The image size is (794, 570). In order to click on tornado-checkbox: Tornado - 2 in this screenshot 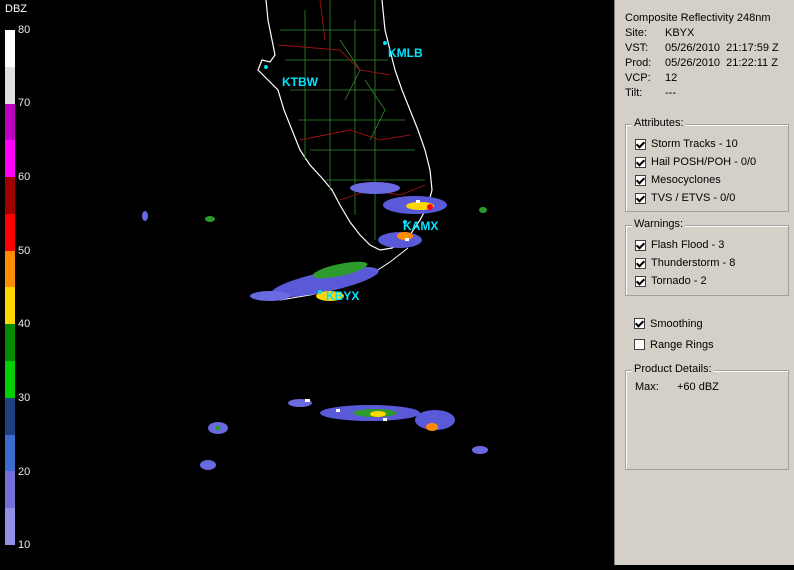, I will do `click(685, 281)`.